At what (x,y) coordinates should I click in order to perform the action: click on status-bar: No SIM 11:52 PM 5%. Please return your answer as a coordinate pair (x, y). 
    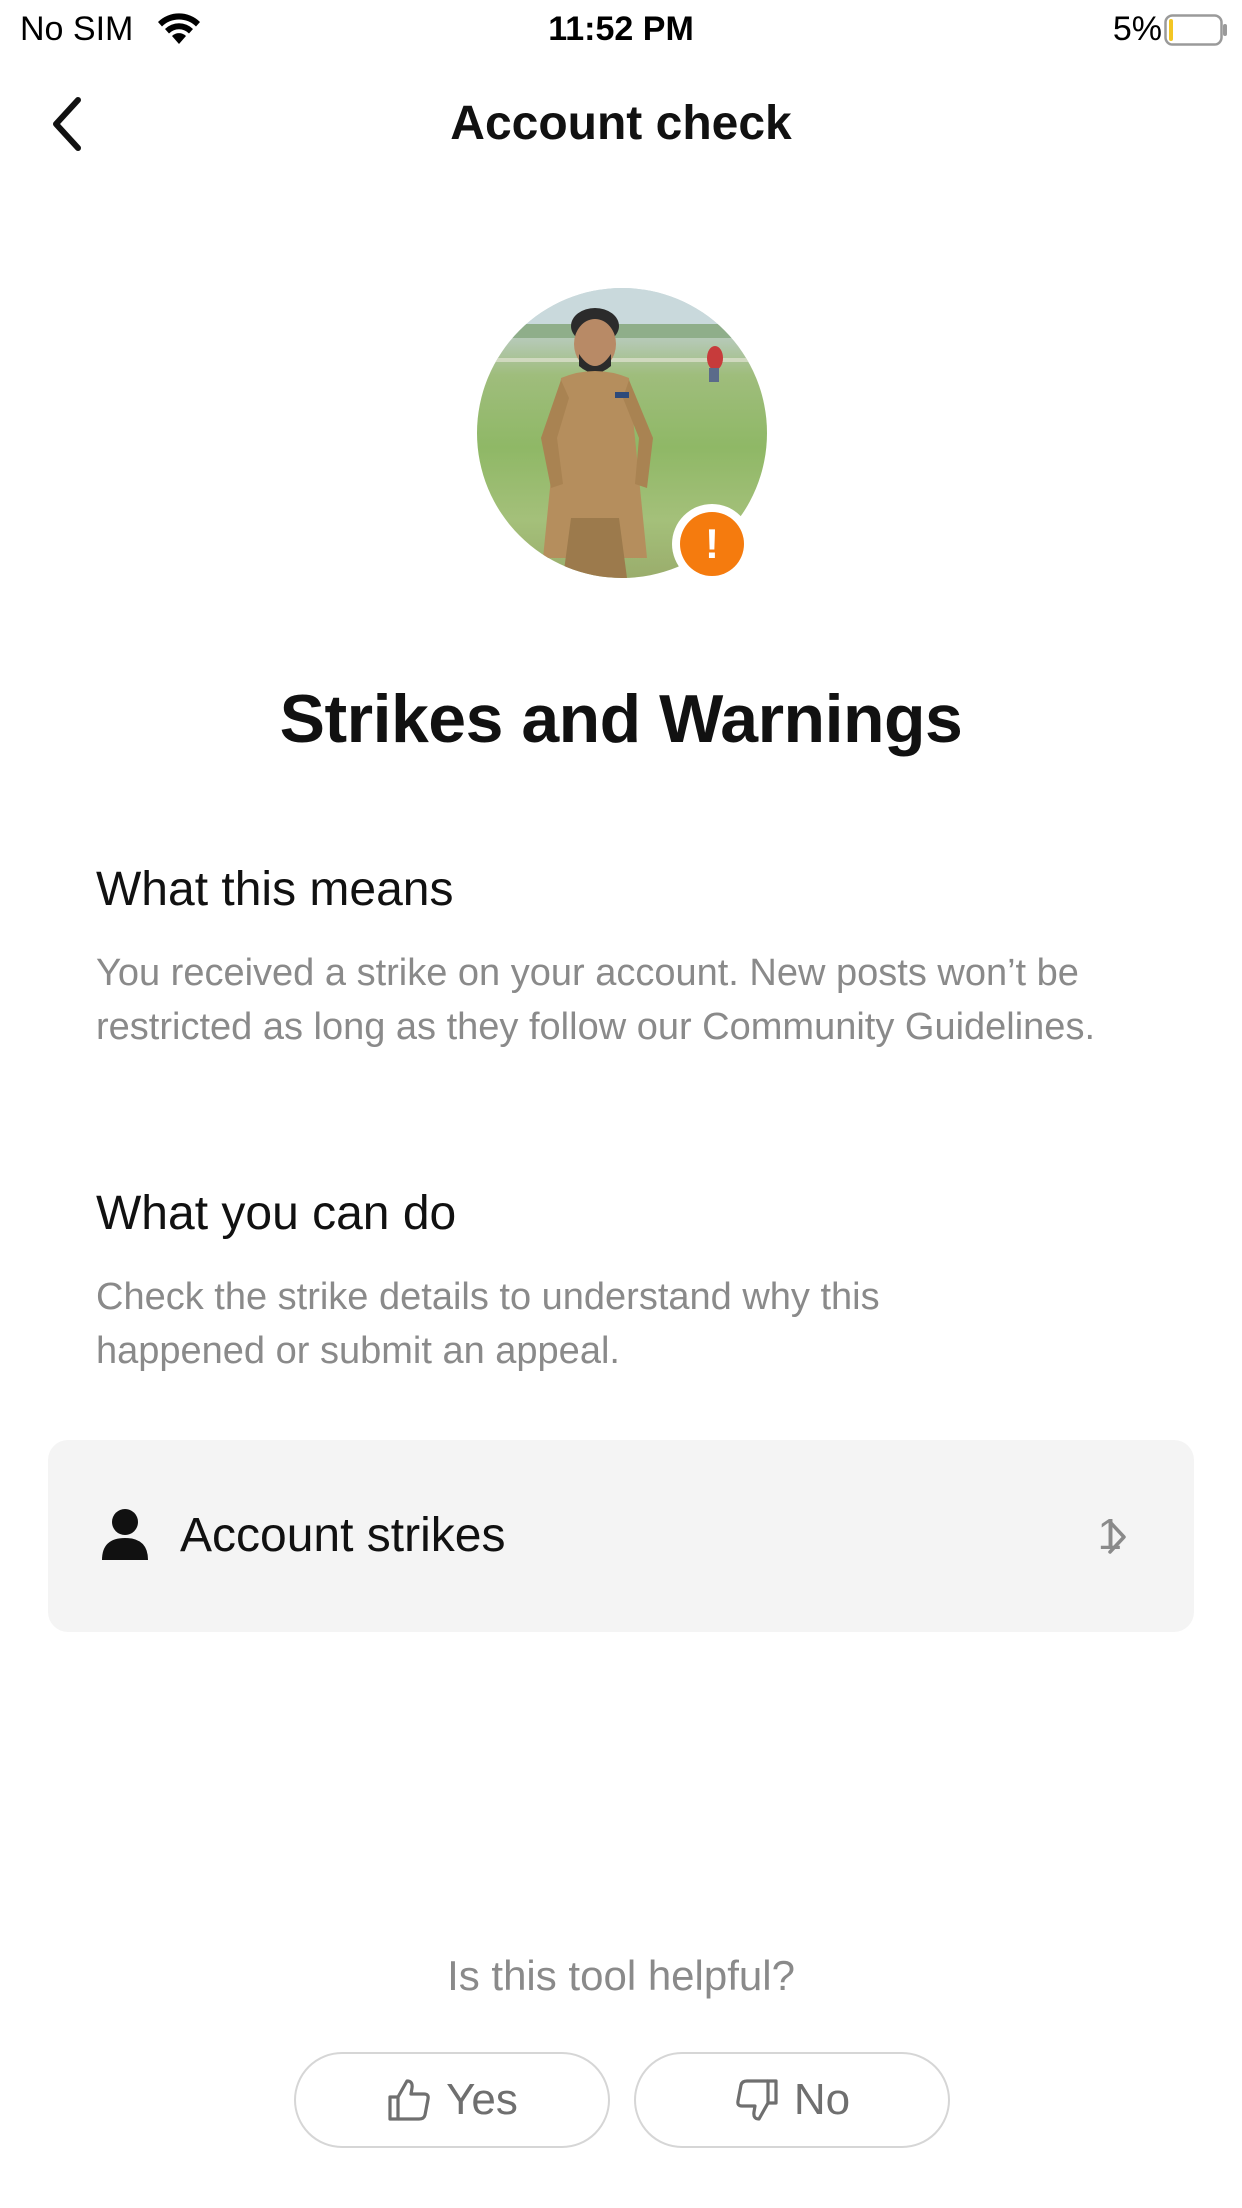
    Looking at the image, I should click on (621, 31).